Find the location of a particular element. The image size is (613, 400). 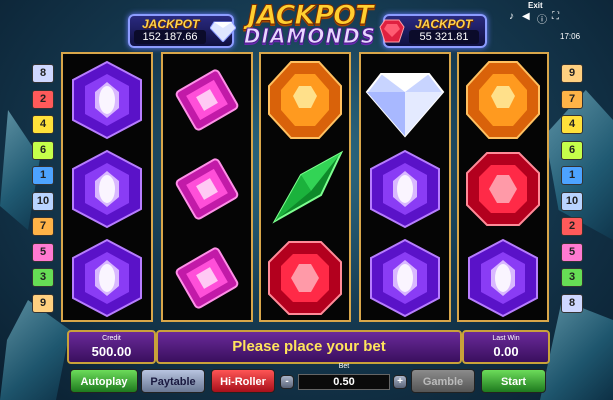

credit-panel: Credit 500.00 is located at coordinates (111, 347).